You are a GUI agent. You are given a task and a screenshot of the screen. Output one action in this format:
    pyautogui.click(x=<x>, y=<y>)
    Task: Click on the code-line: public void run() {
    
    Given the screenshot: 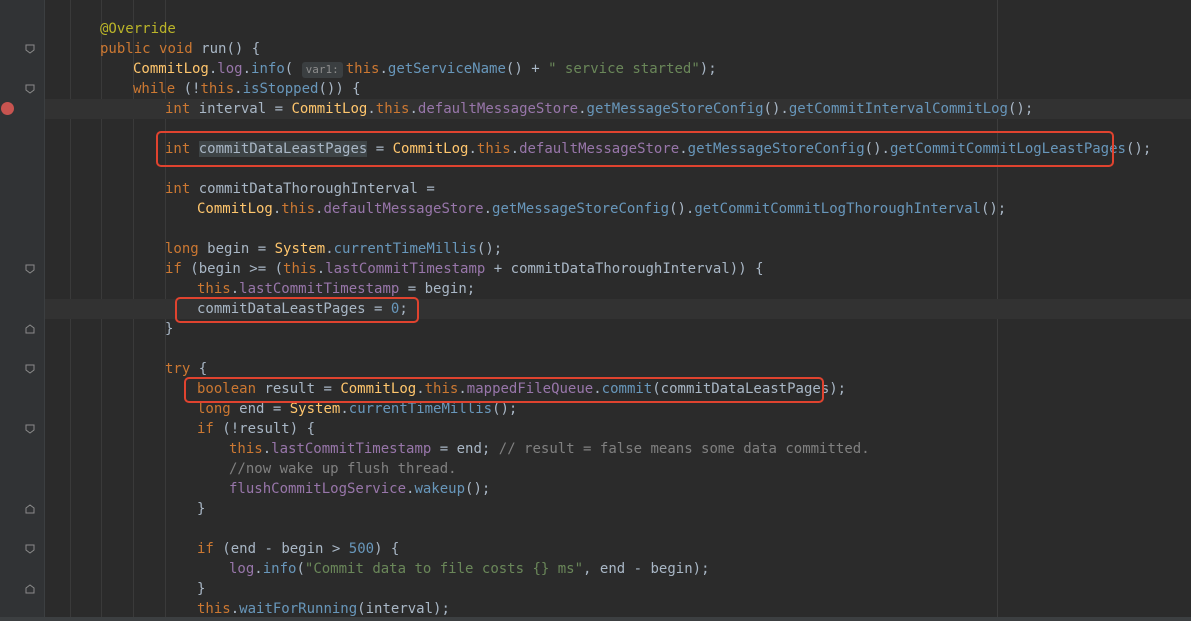 What is the action you would take?
    pyautogui.click(x=180, y=49)
    